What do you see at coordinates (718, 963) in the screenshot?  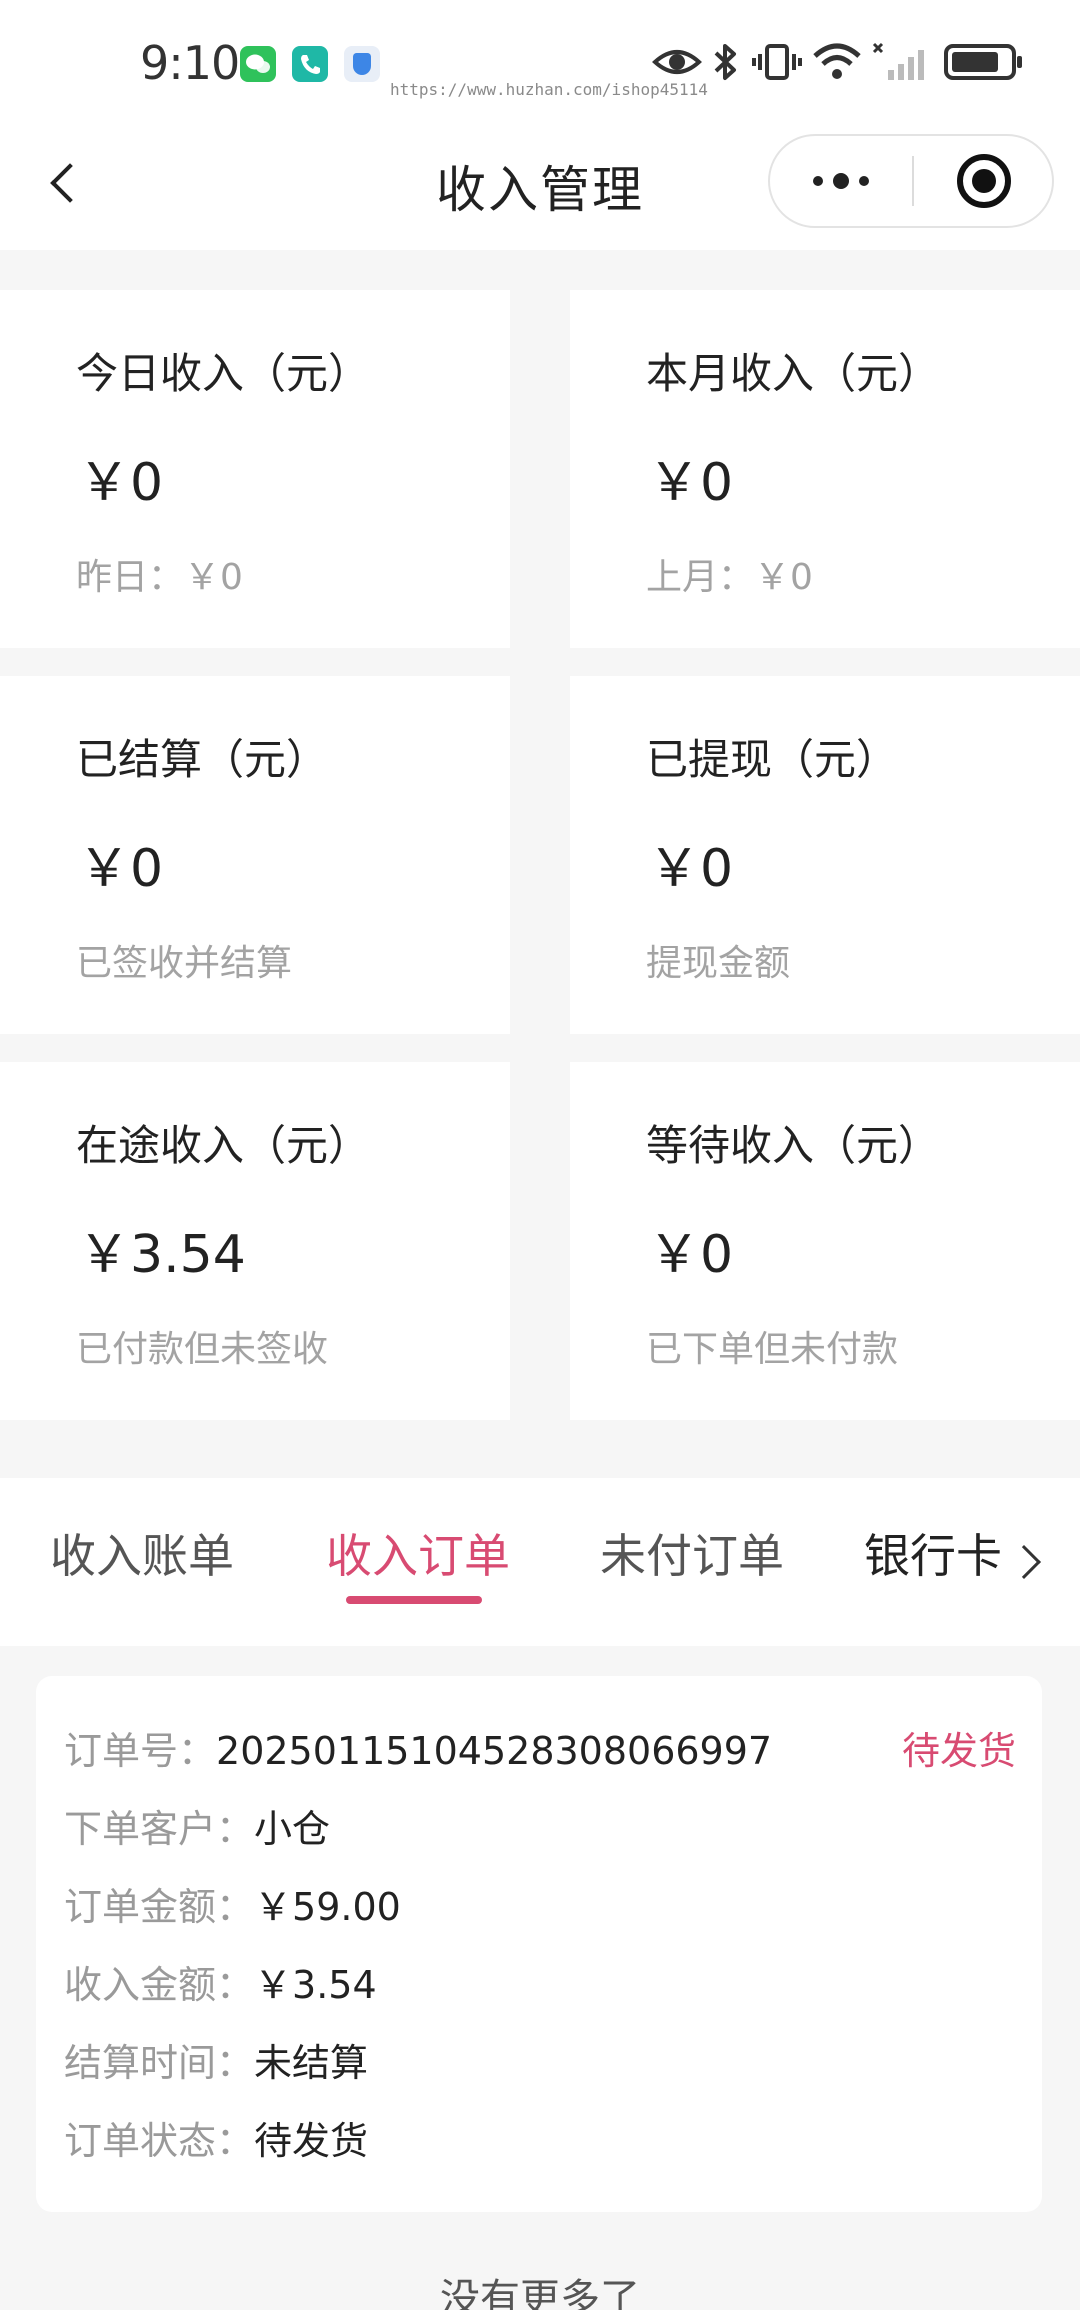 I see `stat-sub: 提现金额` at bounding box center [718, 963].